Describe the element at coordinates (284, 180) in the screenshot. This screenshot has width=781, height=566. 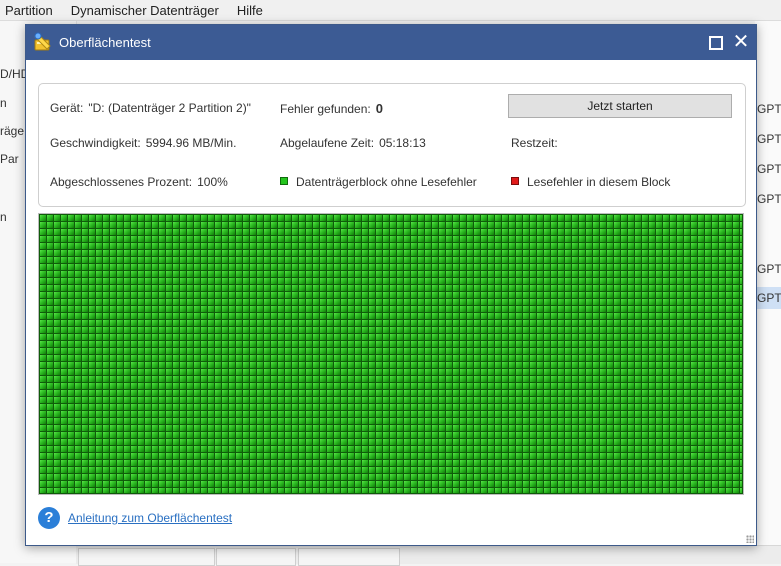
I see `green-block-icon` at that location.